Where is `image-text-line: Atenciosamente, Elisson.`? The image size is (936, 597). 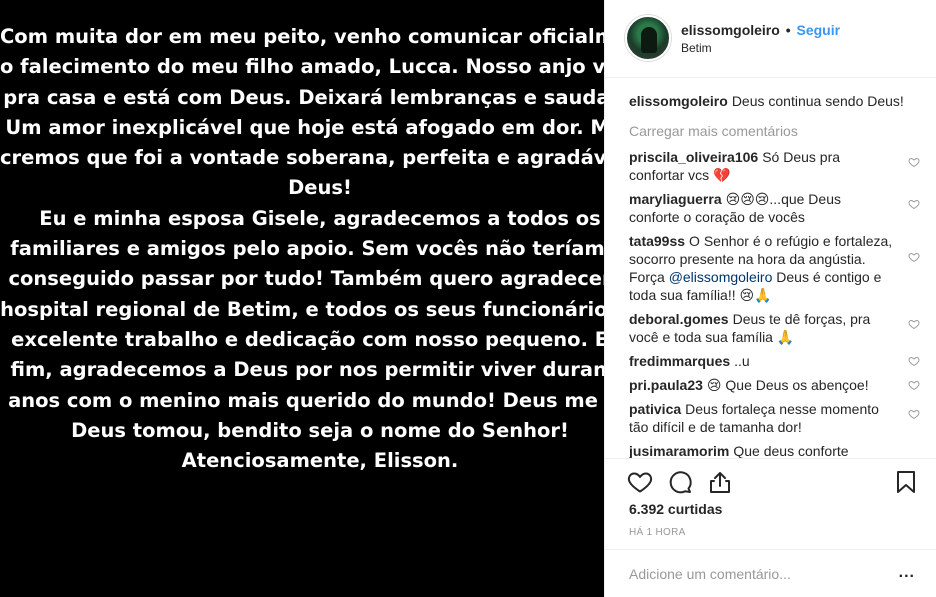
image-text-line: Atenciosamente, Elisson. is located at coordinates (320, 461).